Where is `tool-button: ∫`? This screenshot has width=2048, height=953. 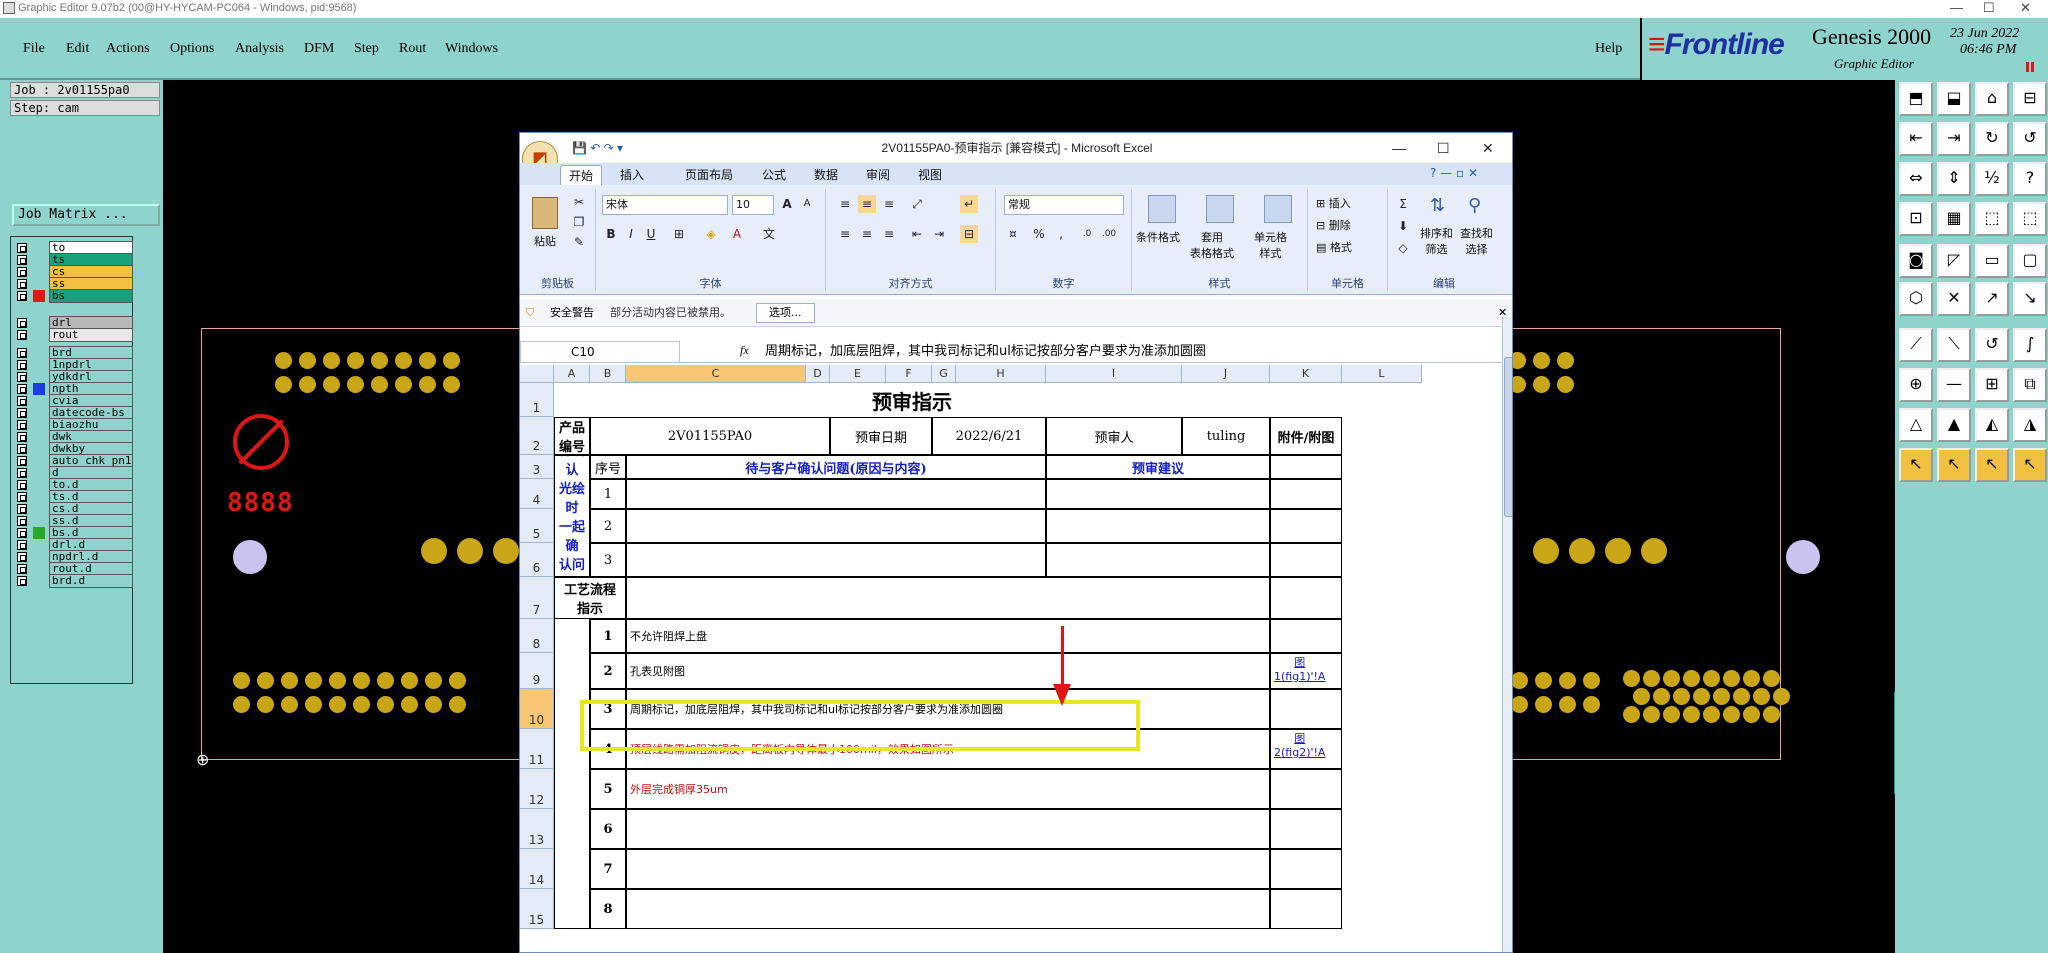
tool-button: ∫ is located at coordinates (2030, 345).